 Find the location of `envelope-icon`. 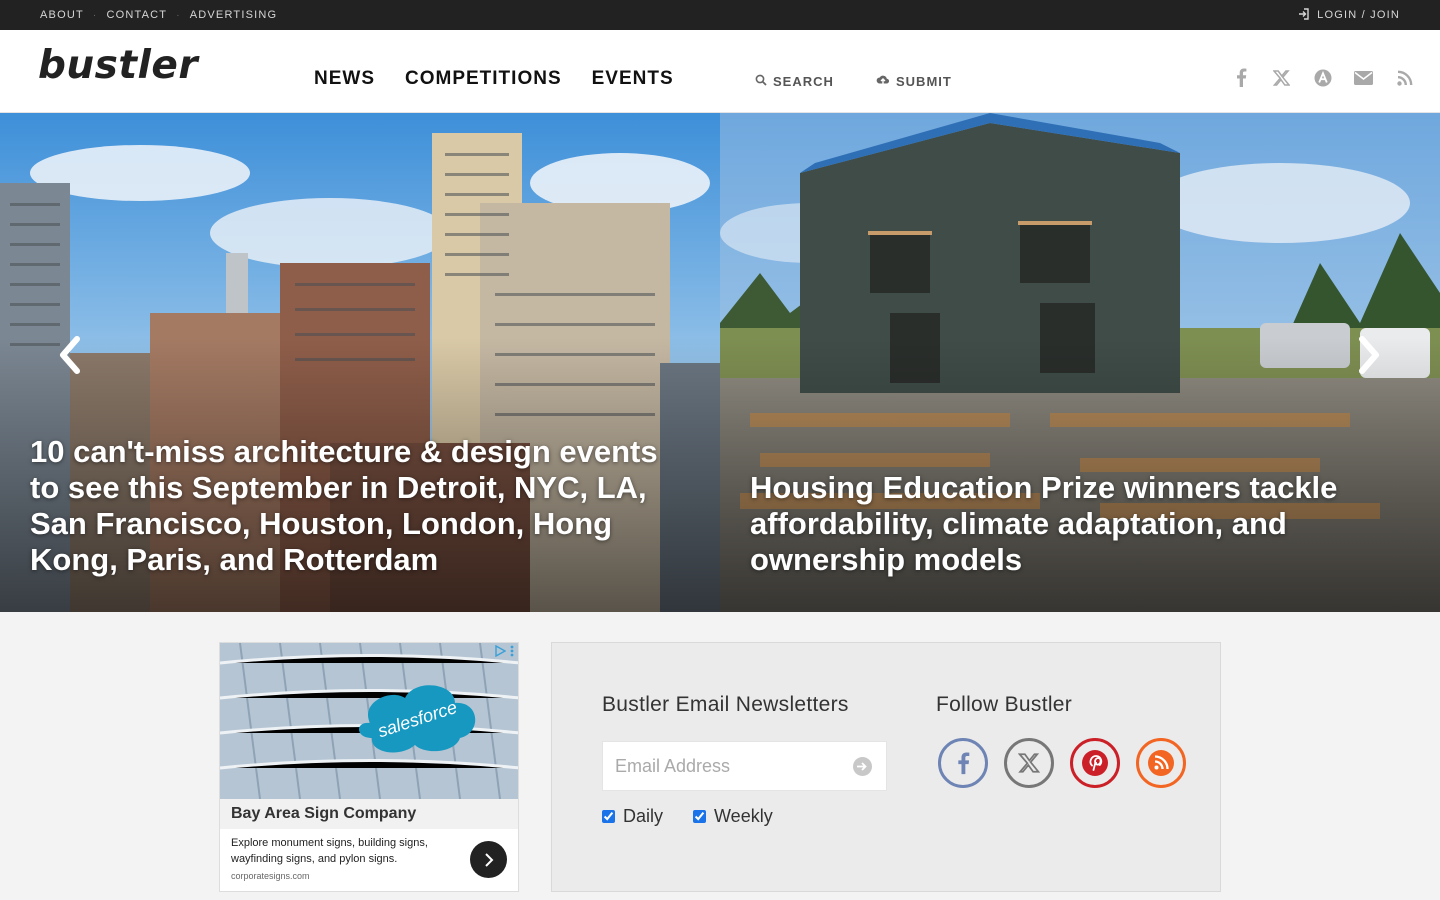

envelope-icon is located at coordinates (1363, 77).